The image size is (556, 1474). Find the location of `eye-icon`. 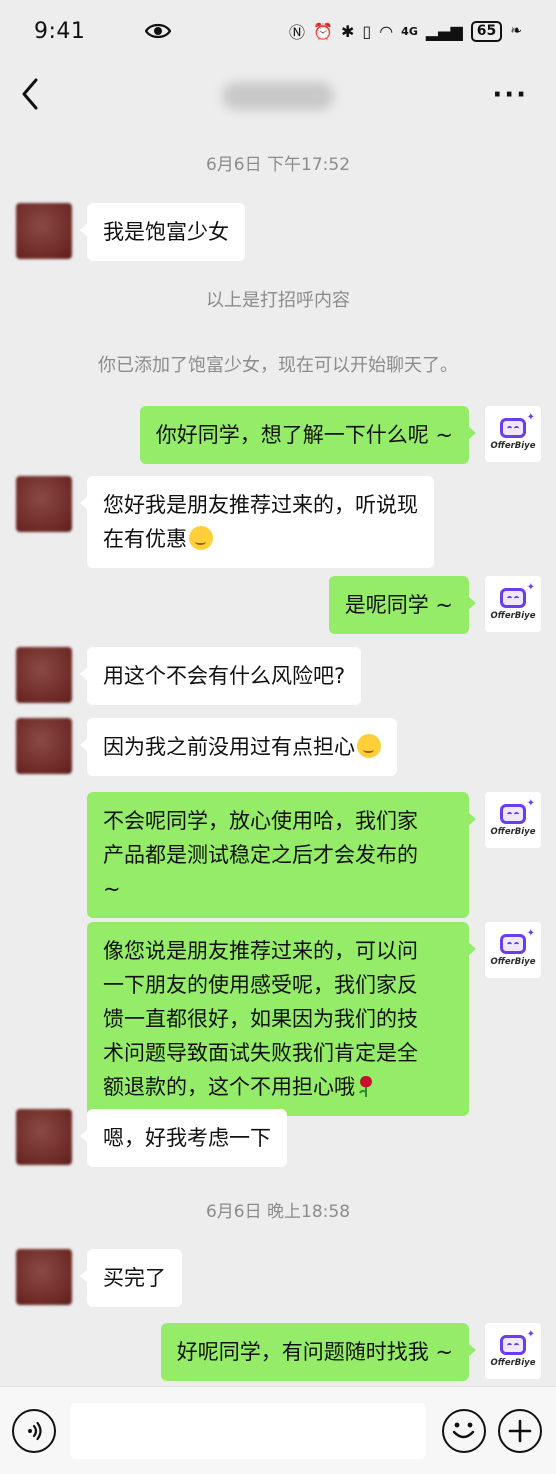

eye-icon is located at coordinates (158, 31).